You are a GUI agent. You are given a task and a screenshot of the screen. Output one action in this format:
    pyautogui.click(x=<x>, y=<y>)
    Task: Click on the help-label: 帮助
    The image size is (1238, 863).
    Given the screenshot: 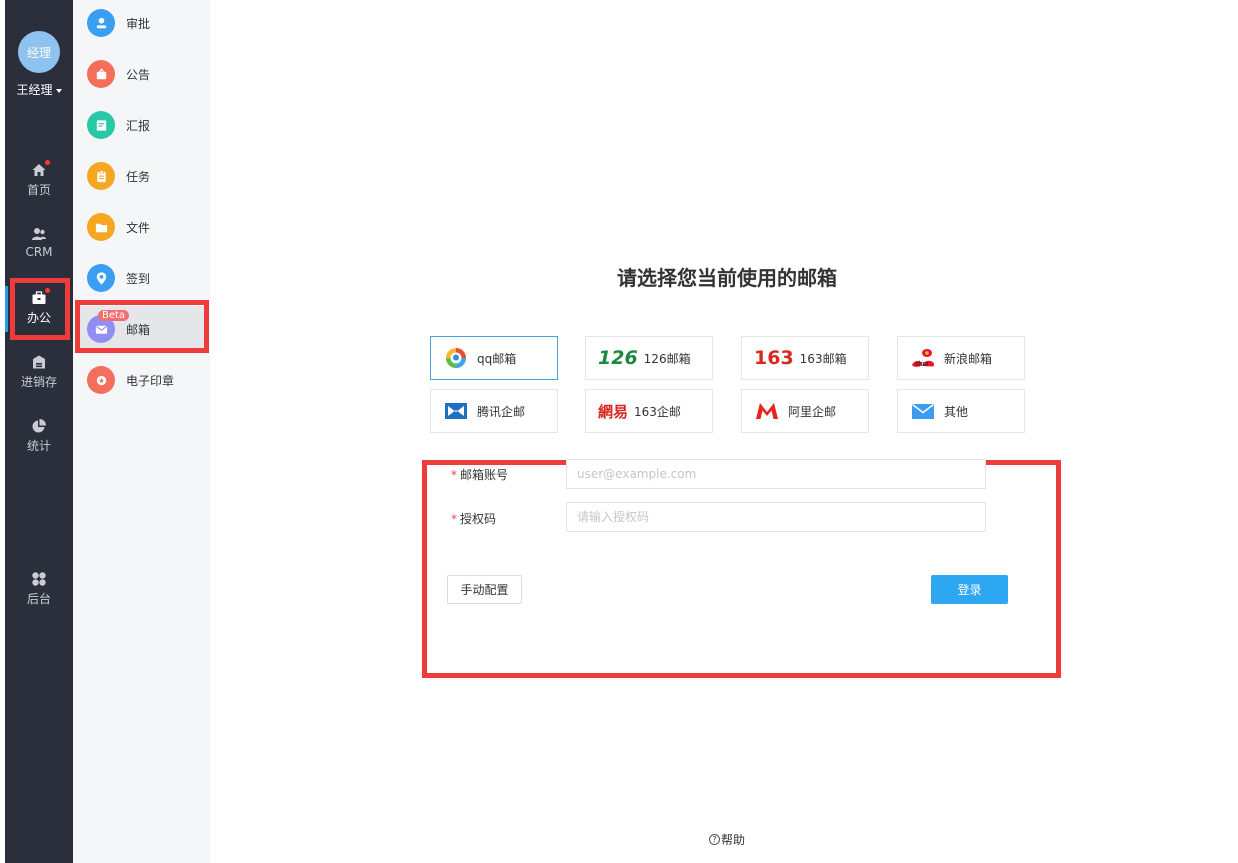 What is the action you would take?
    pyautogui.click(x=733, y=840)
    